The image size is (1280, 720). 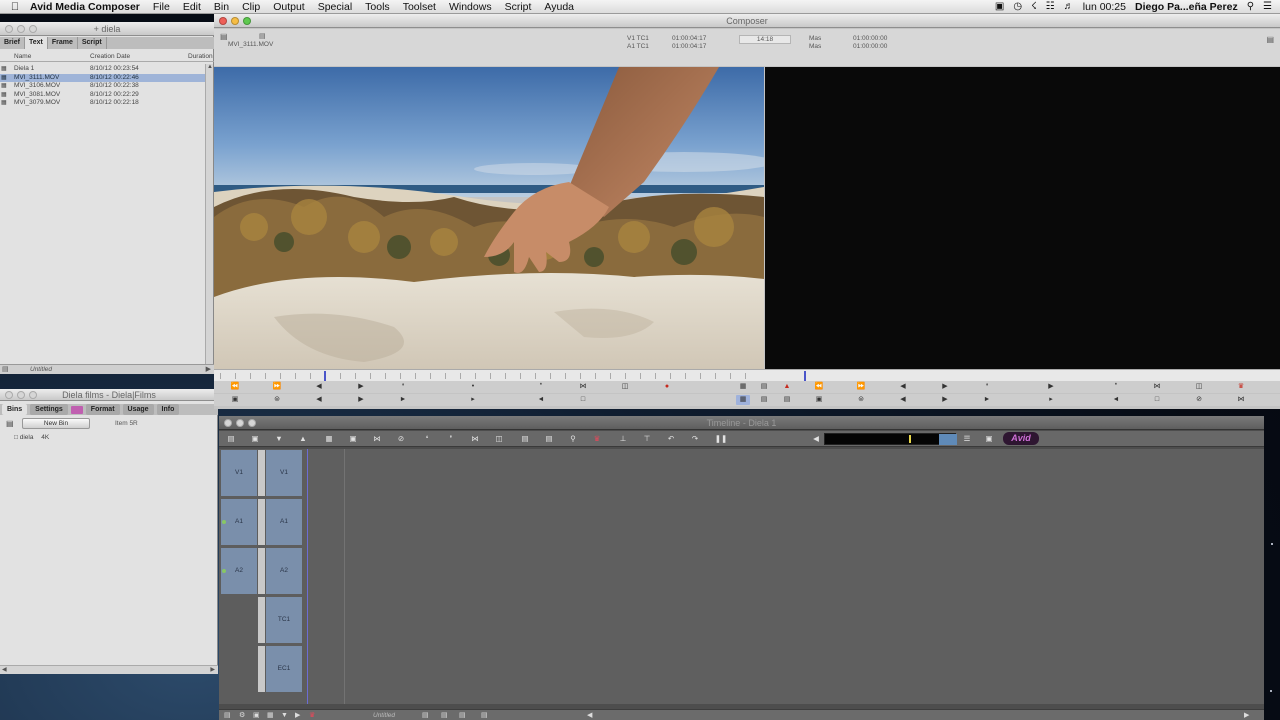 I want to click on go-to-in-icon: •, so click(x=473, y=387).